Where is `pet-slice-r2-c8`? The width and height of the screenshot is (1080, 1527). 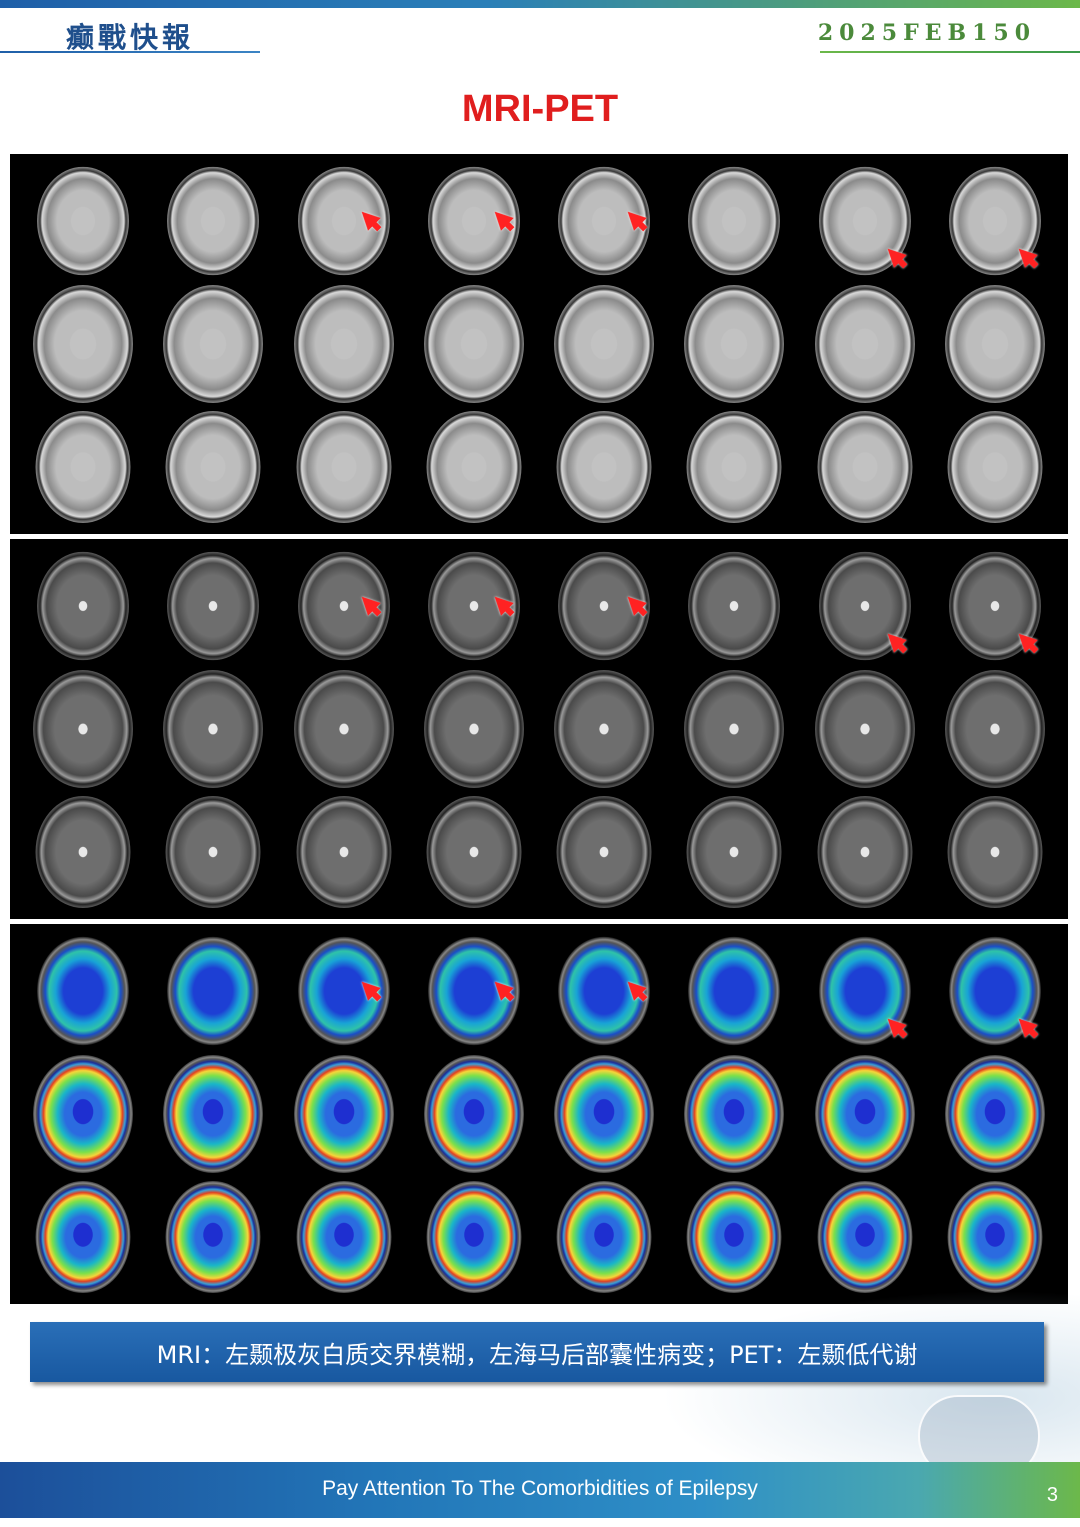 pet-slice-r2-c8 is located at coordinates (995, 1114).